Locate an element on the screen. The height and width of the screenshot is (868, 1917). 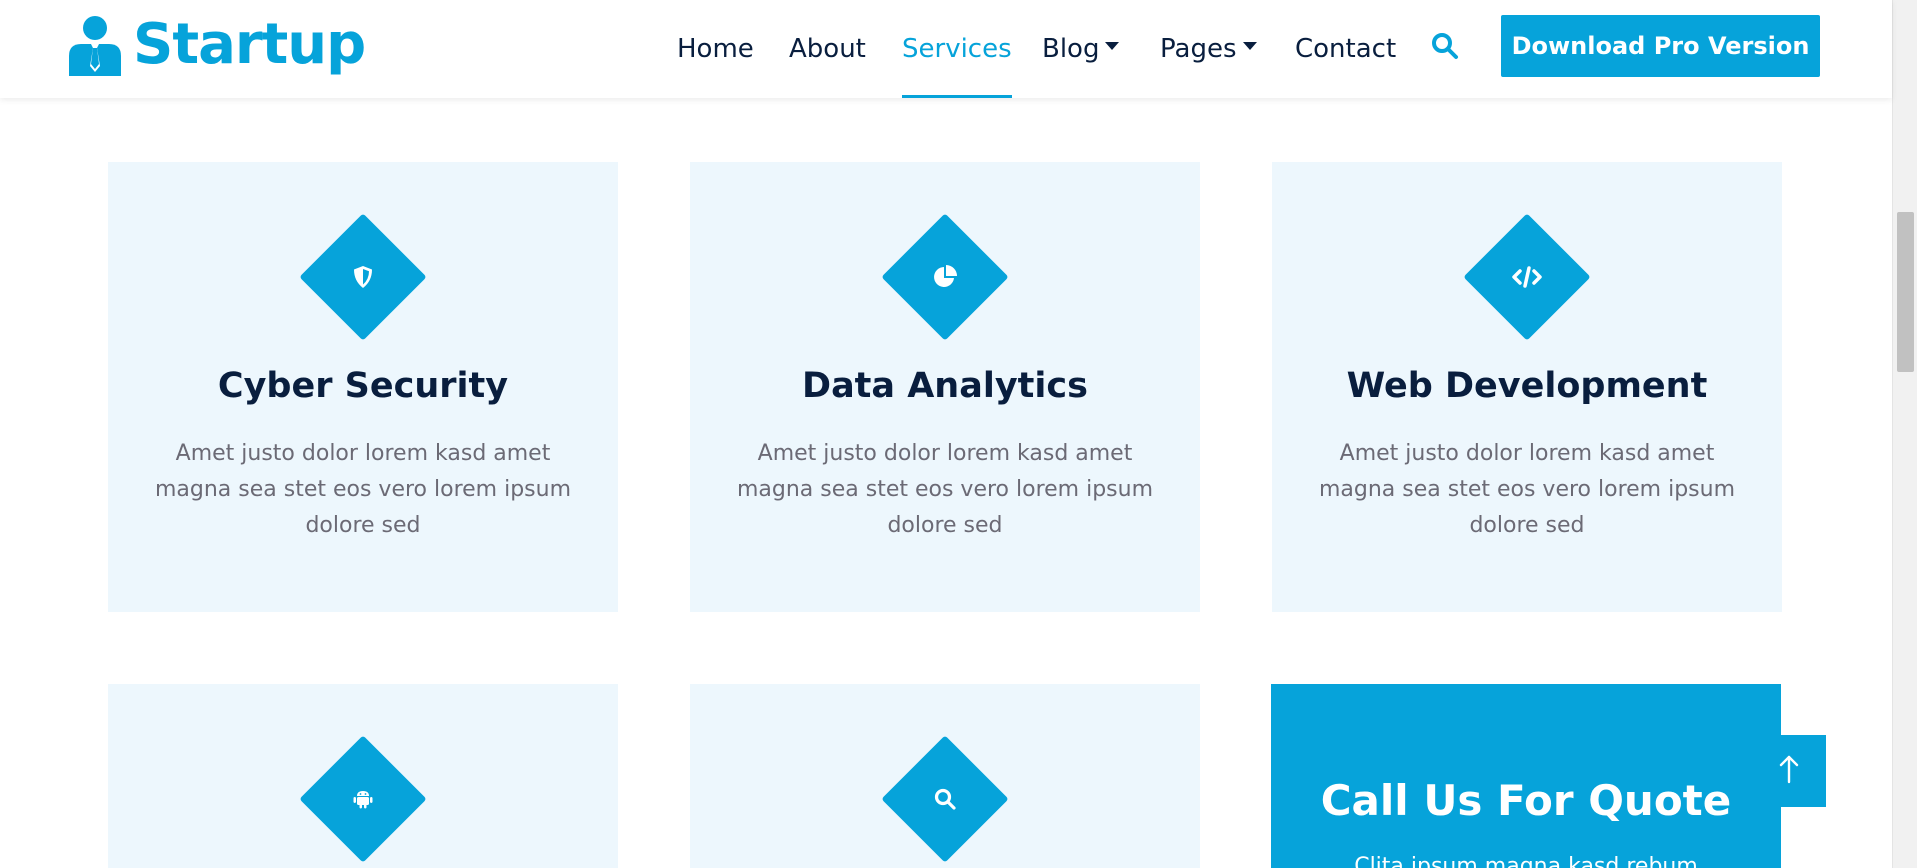
nav-pages-label: Pages is located at coordinates (1198, 49).